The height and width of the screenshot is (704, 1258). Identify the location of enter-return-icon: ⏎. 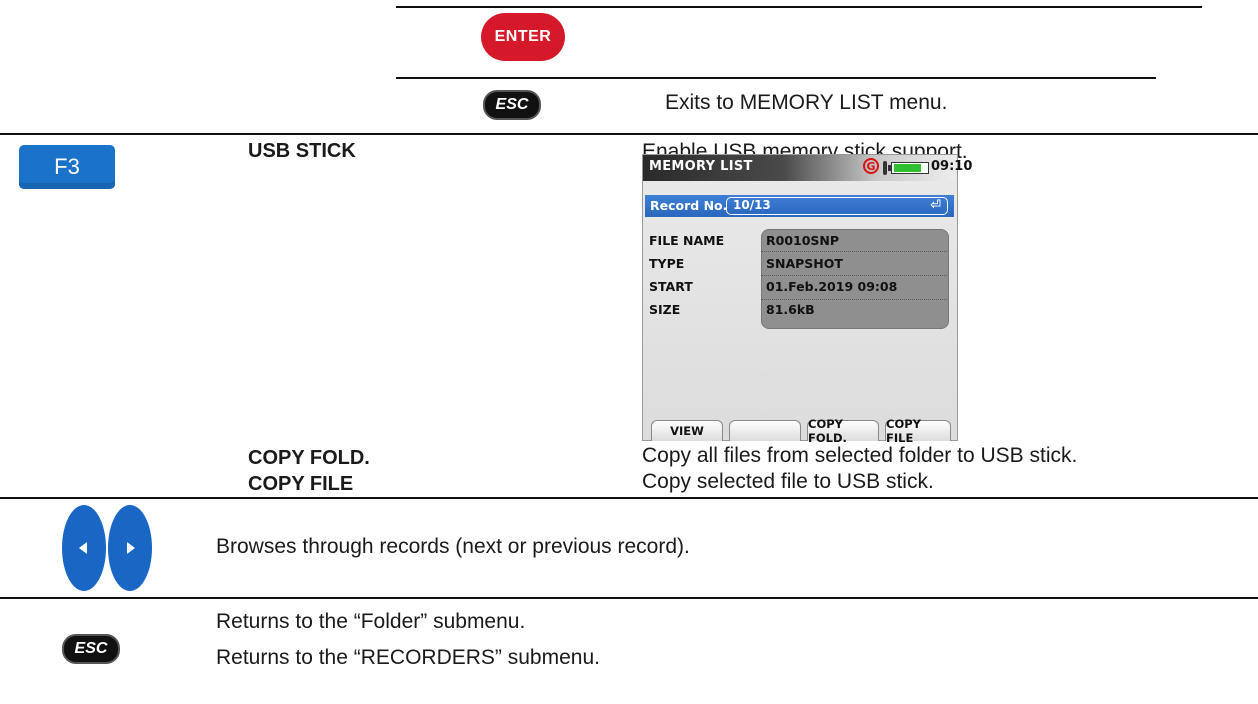
(935, 205).